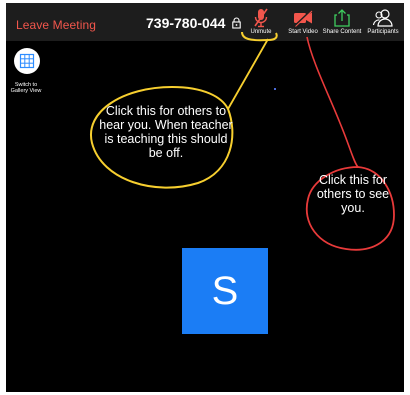 This screenshot has width=410, height=395. I want to click on yellow-pointer-line, so click(248, 74).